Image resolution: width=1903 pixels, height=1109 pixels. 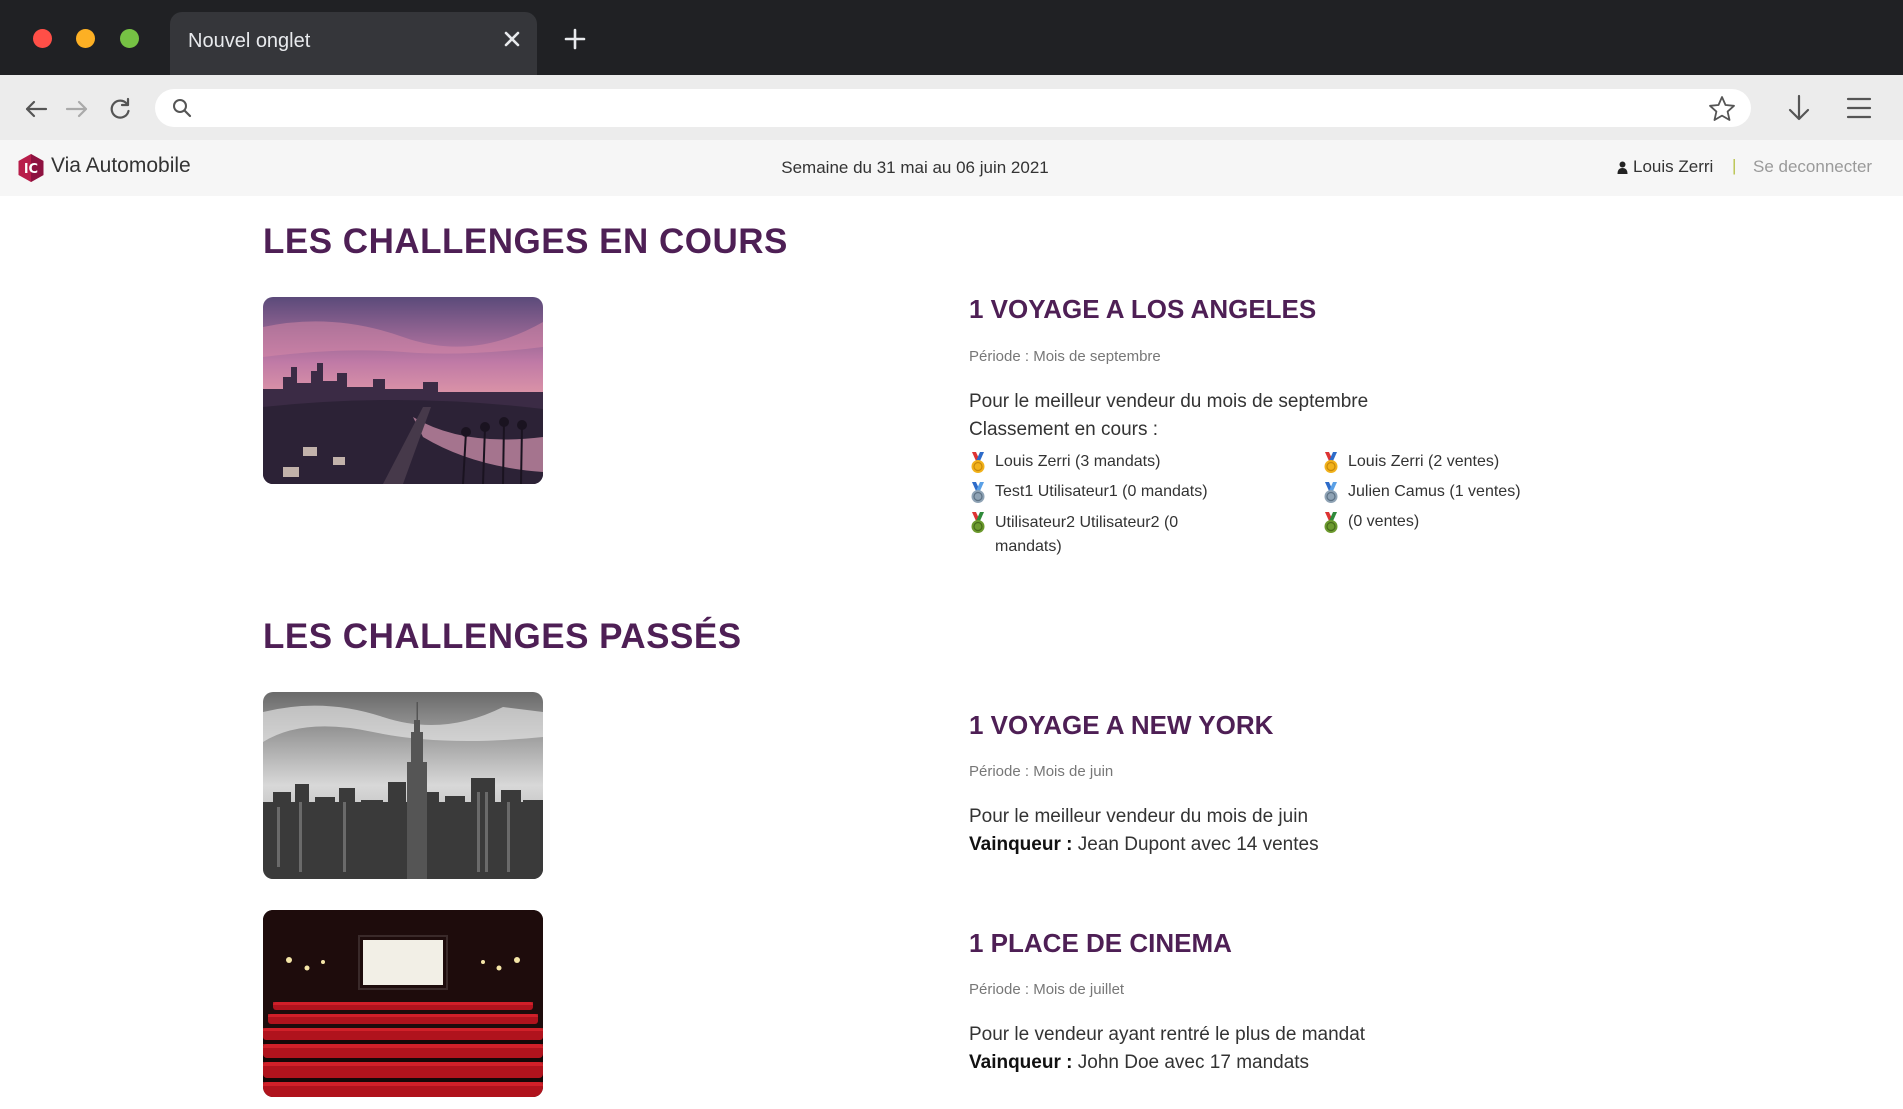 What do you see at coordinates (1193, 1062) in the screenshot?
I see `winner-text: John Doe avec 17 mandats` at bounding box center [1193, 1062].